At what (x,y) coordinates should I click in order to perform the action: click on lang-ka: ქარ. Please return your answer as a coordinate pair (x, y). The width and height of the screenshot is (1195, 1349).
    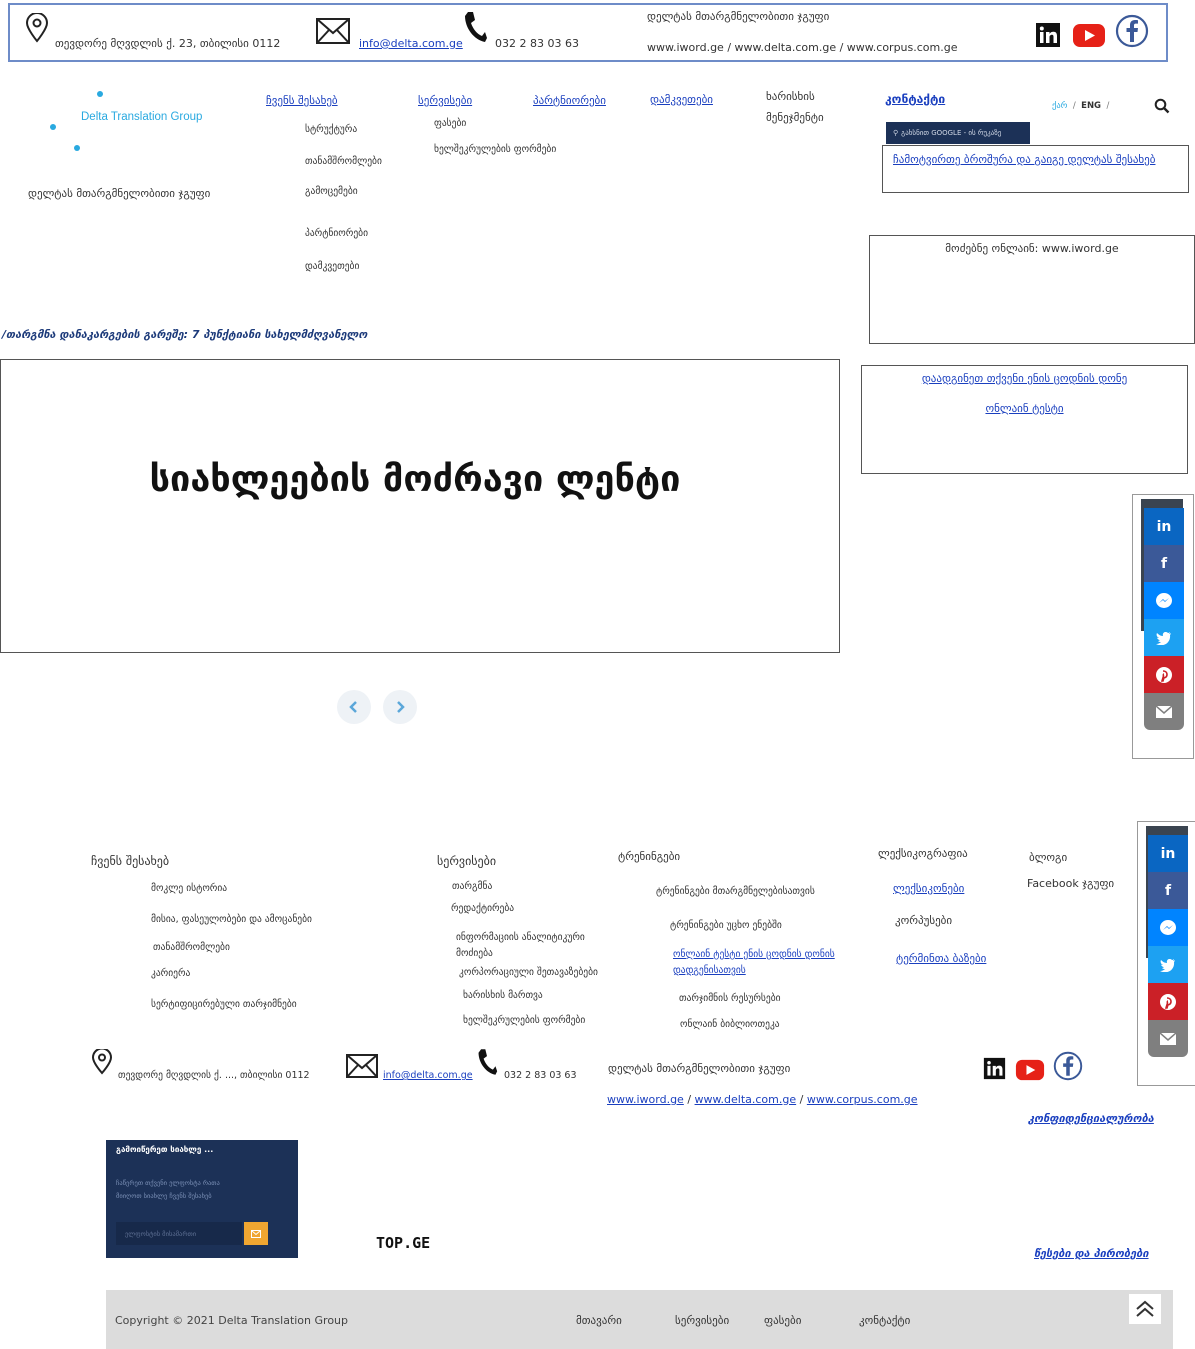
    Looking at the image, I should click on (1059, 106).